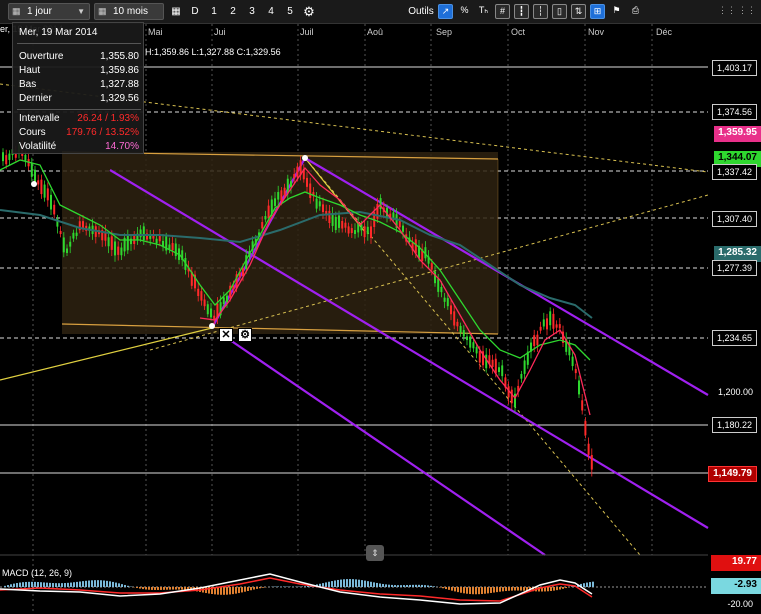 Image resolution: width=761 pixels, height=614 pixels. What do you see at coordinates (736, 563) in the screenshot?
I see `macd-tag-red: 19.77` at bounding box center [736, 563].